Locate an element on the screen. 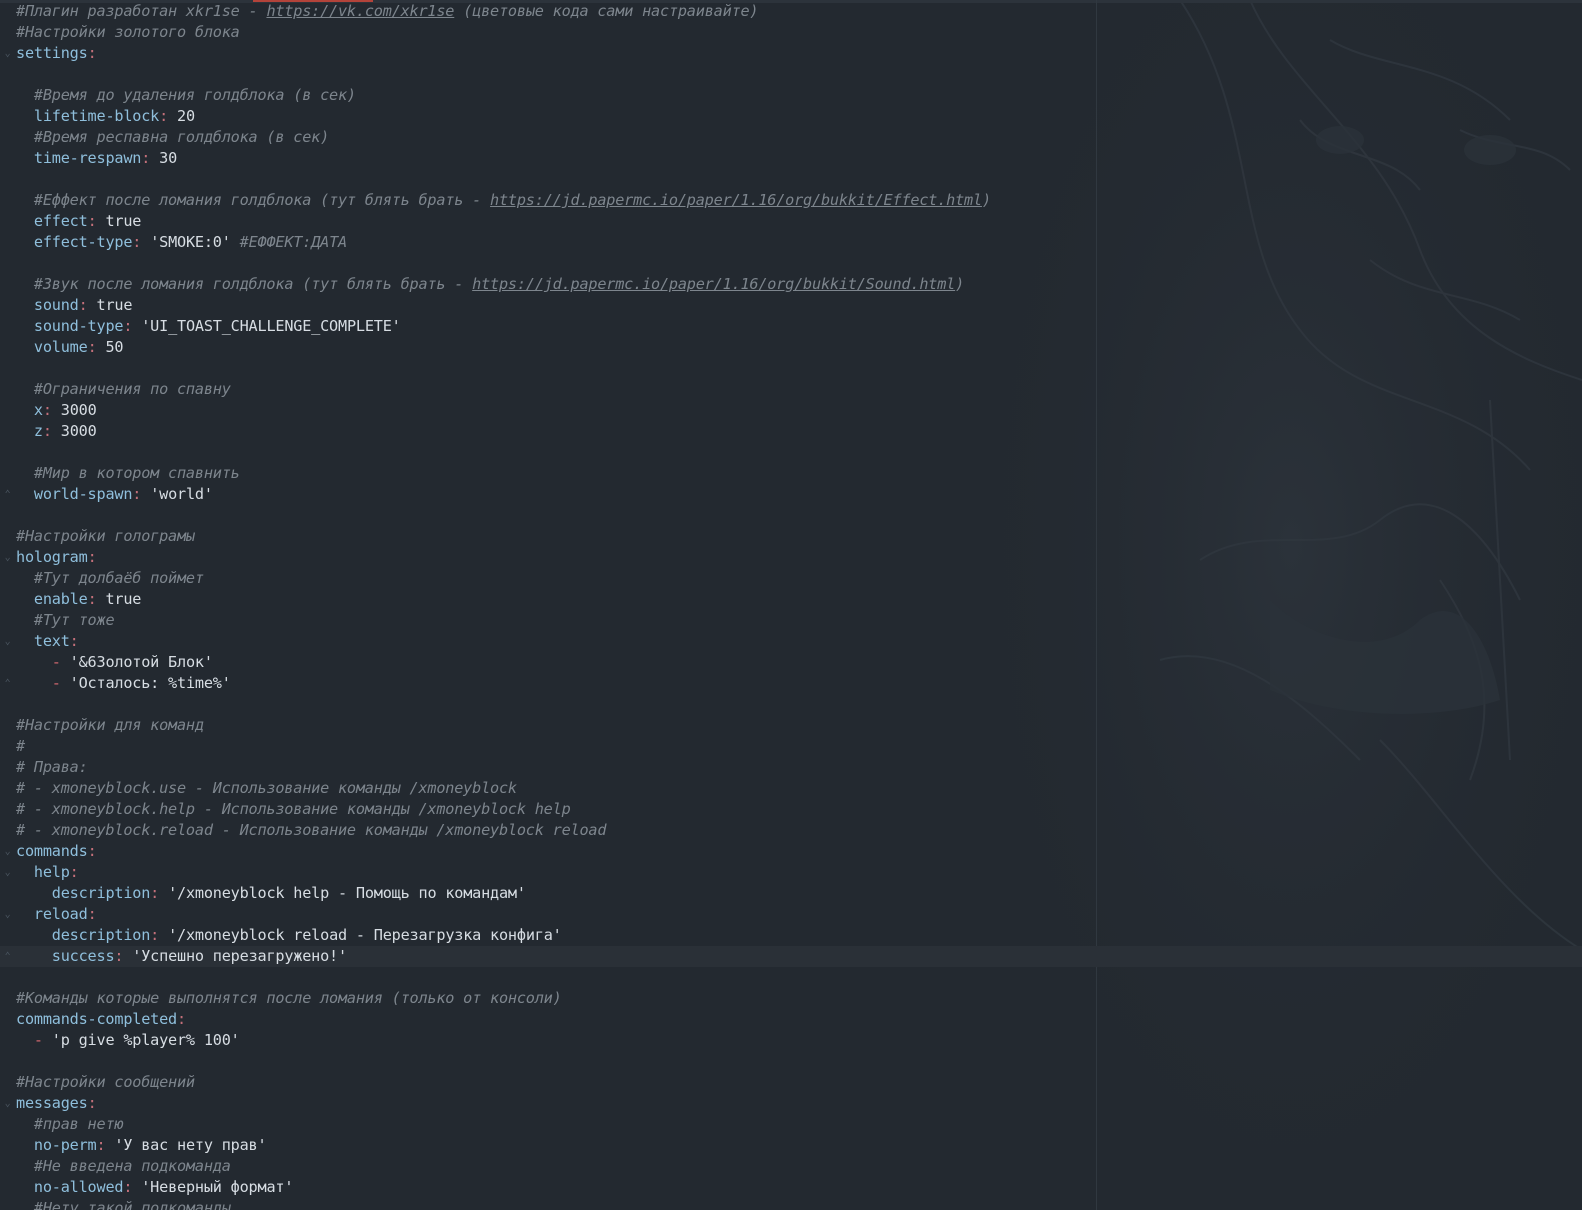  code-line: effect-type: 'SMOKE:0' #ЕФФЕКТ:ДАТА is located at coordinates (791, 242).